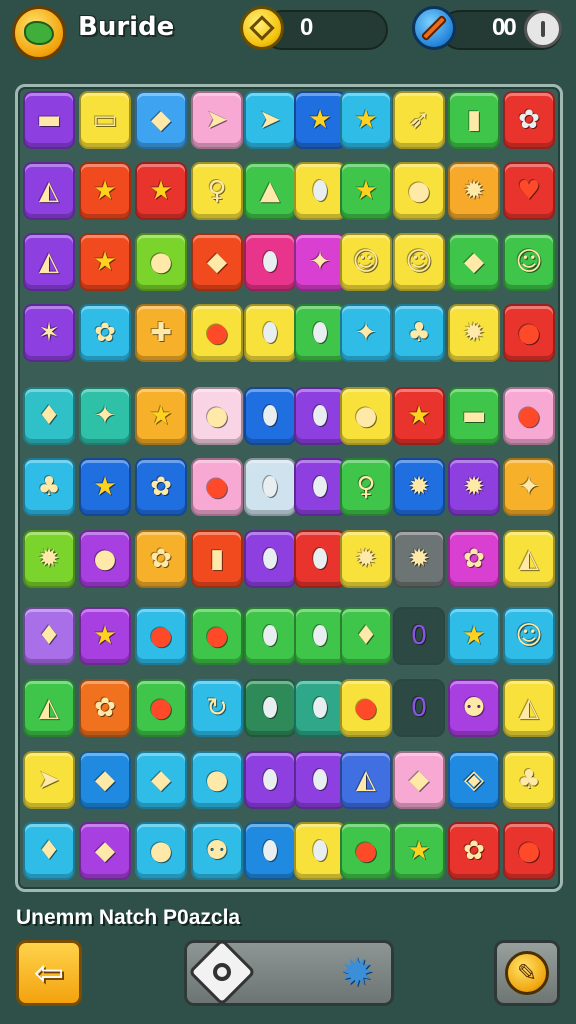 The width and height of the screenshot is (576, 1024). Describe the element at coordinates (474, 120) in the screenshot. I see `tile-card: ▮` at that location.